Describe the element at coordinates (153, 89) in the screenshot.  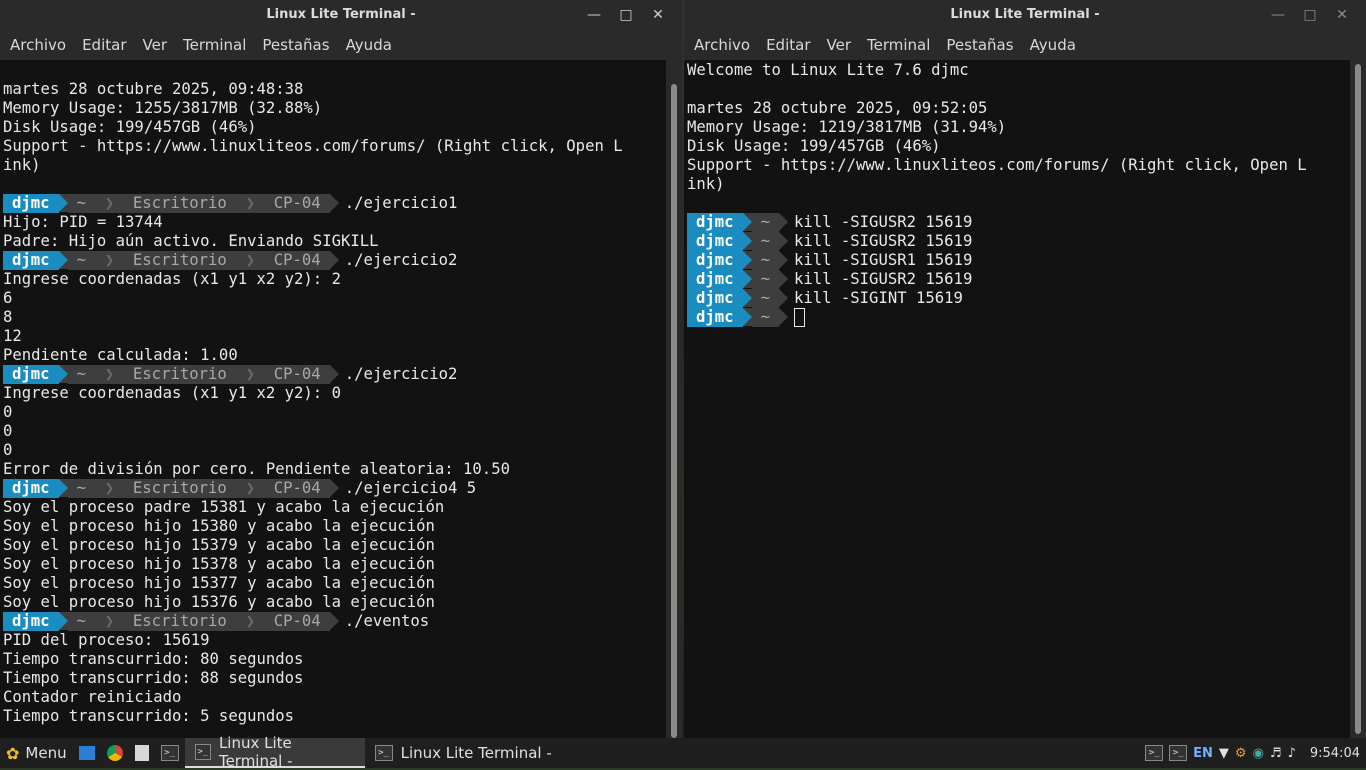
I see `output-line: martes 28 octubre 2025, 09:48:38` at that location.